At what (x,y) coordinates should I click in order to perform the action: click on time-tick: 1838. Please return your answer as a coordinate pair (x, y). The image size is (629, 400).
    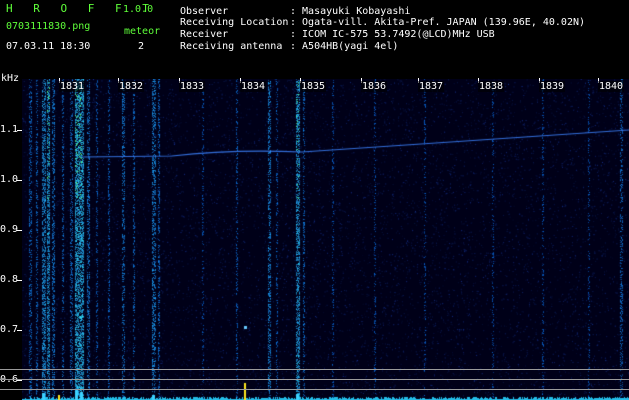
    Looking at the image, I should click on (491, 86).